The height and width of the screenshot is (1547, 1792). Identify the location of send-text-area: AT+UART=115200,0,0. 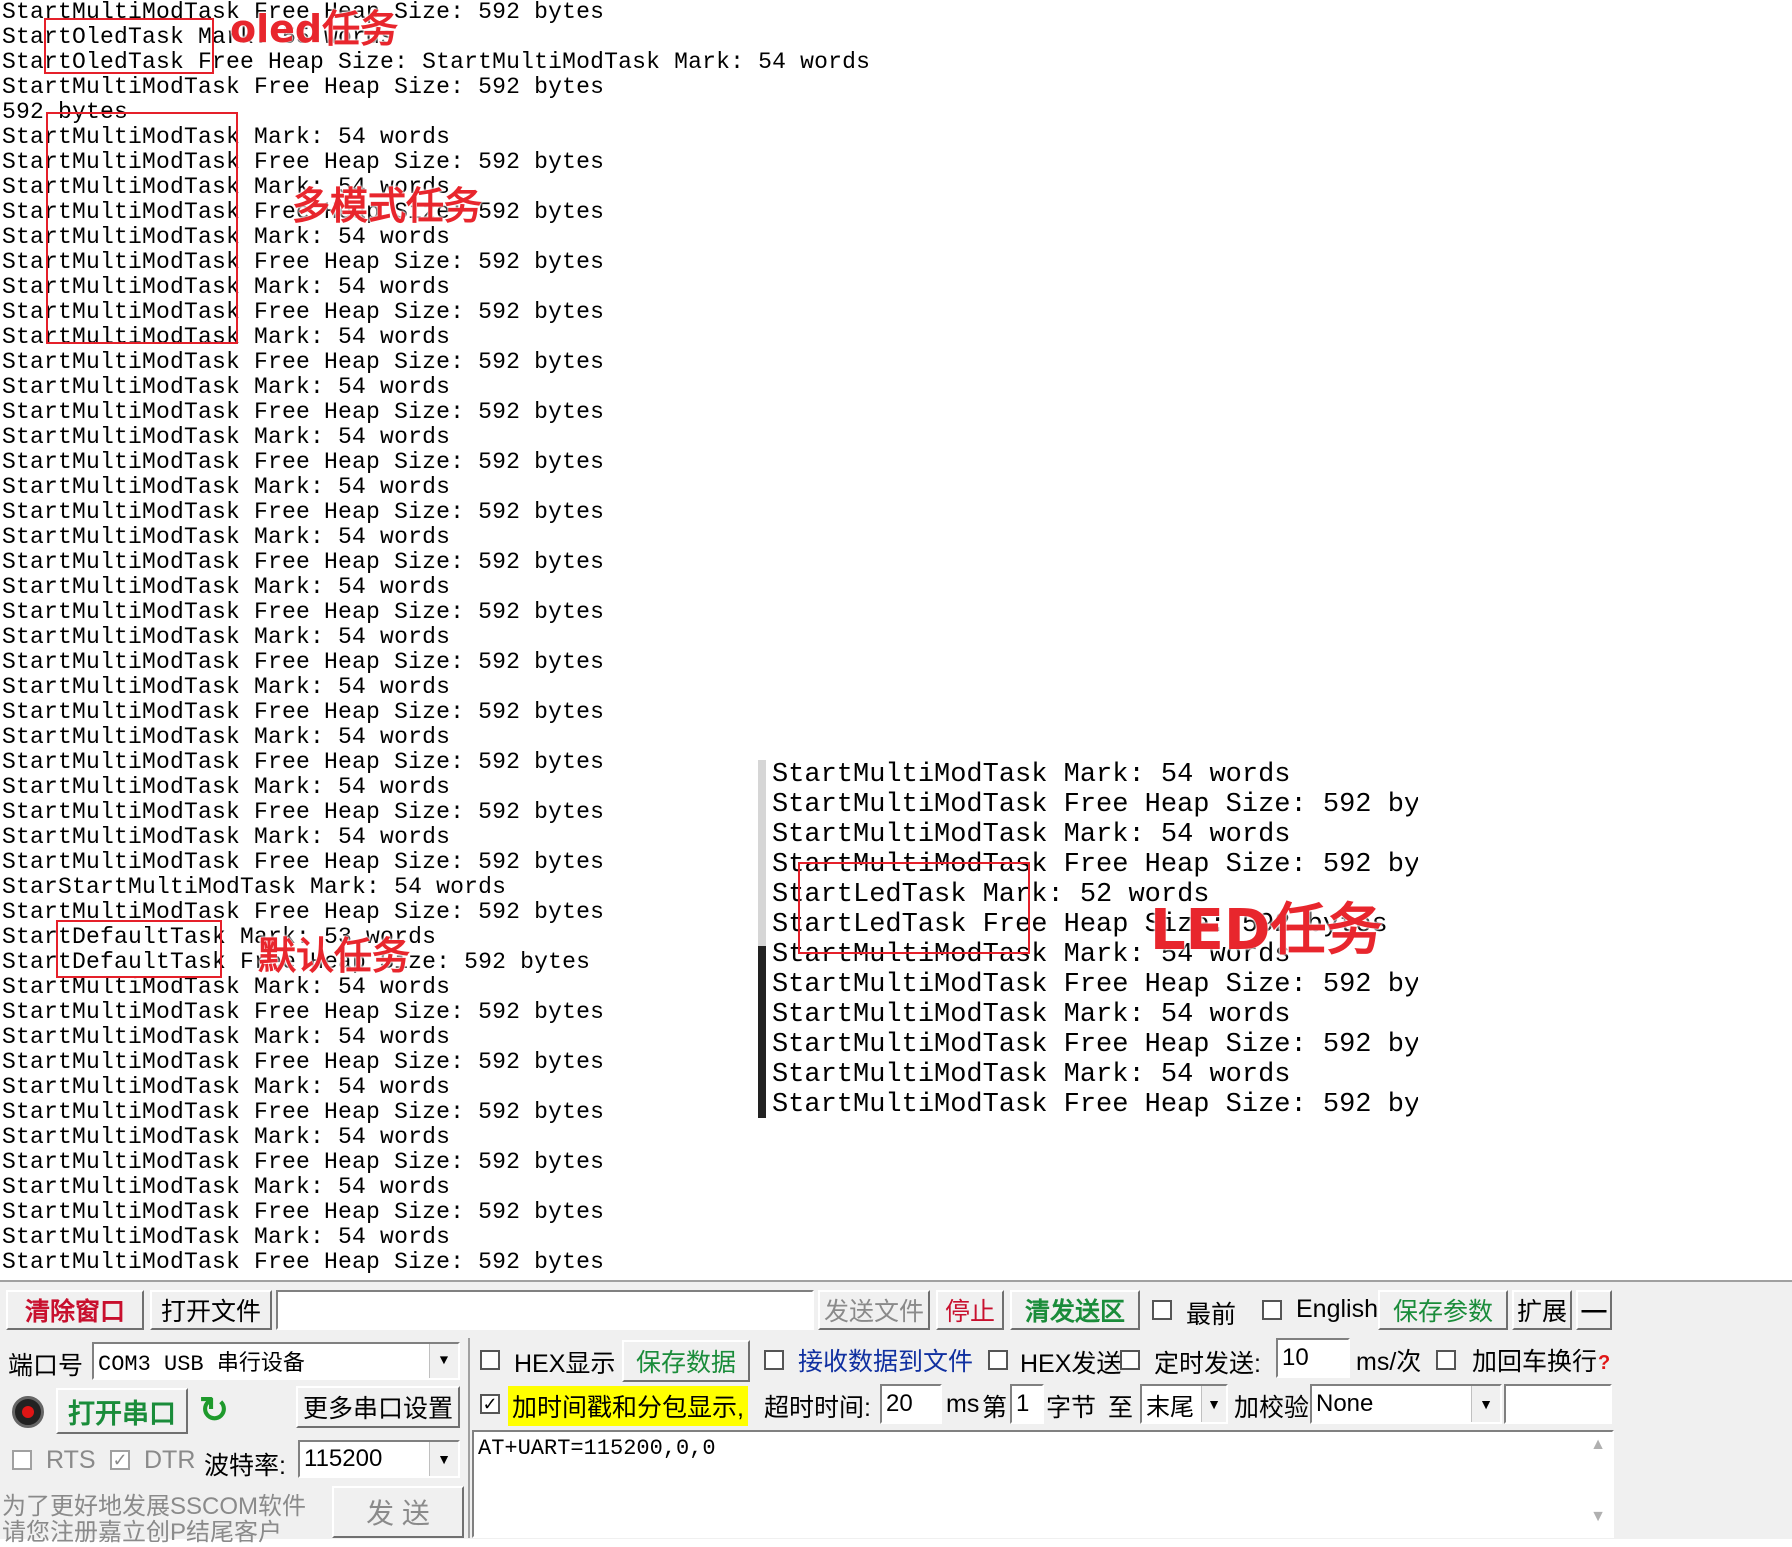
(1043, 1484).